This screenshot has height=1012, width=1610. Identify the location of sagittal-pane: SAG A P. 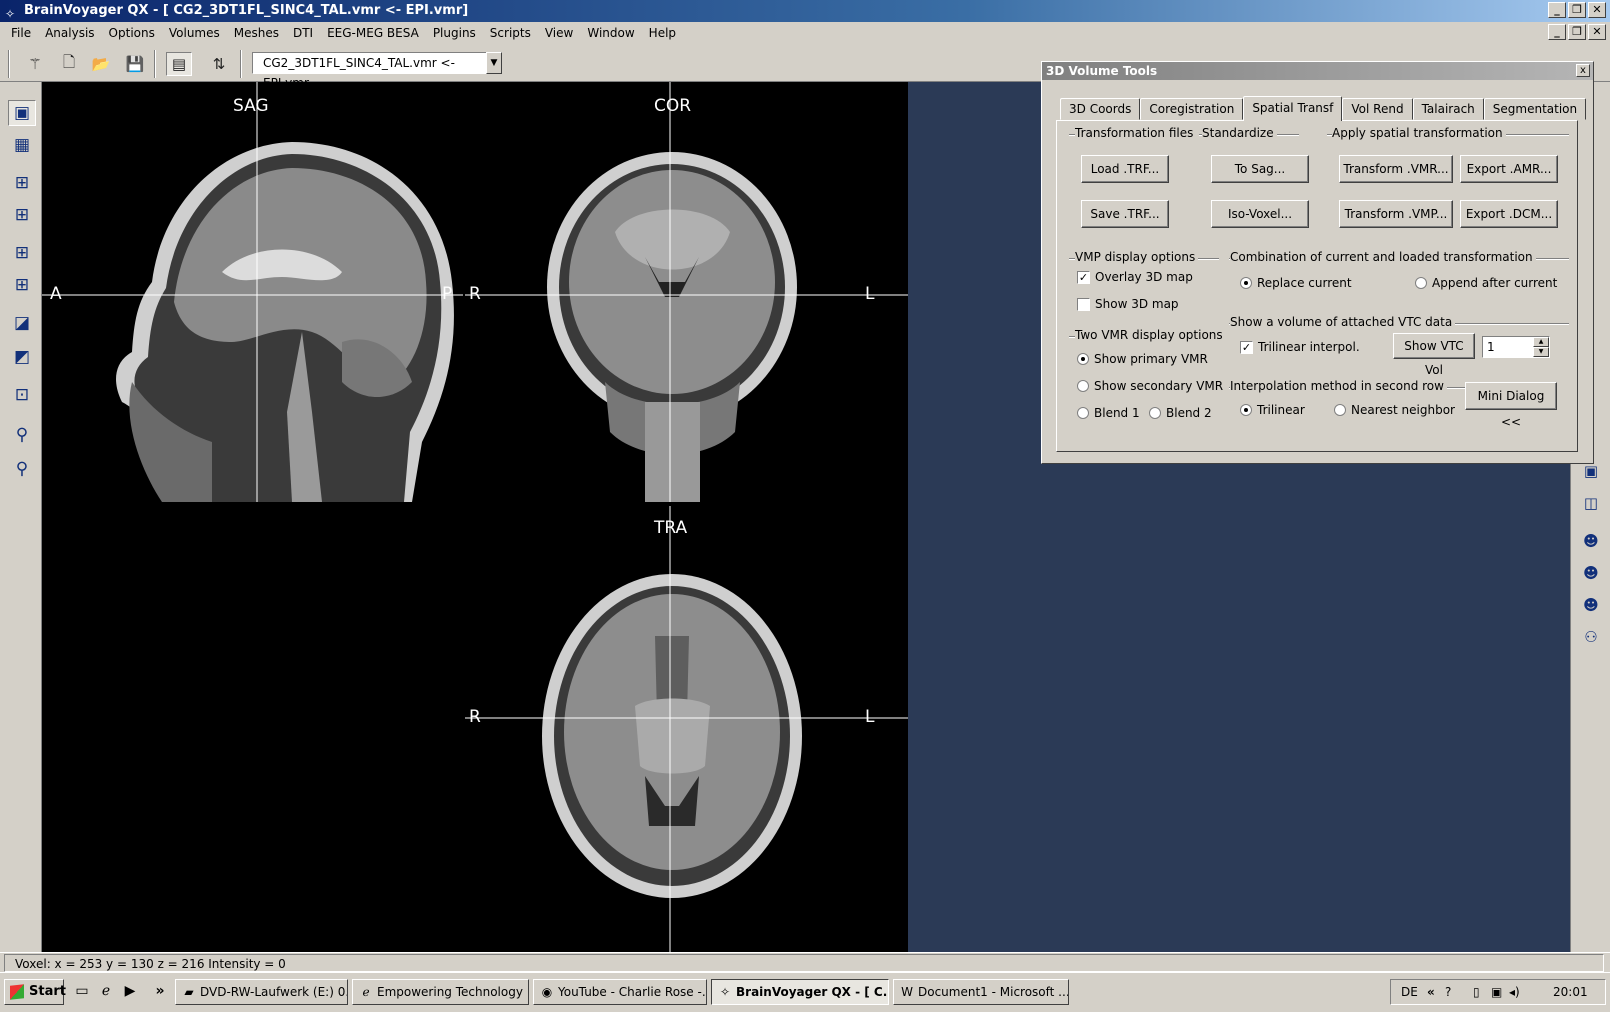
(252, 292).